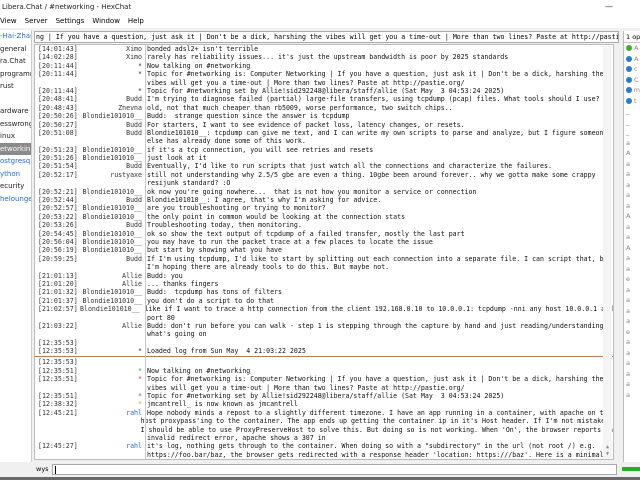 This screenshot has height=480, width=640. Describe the element at coordinates (607, 252) in the screenshot. I see `chat-scrollbar: ▲ ▼` at that location.